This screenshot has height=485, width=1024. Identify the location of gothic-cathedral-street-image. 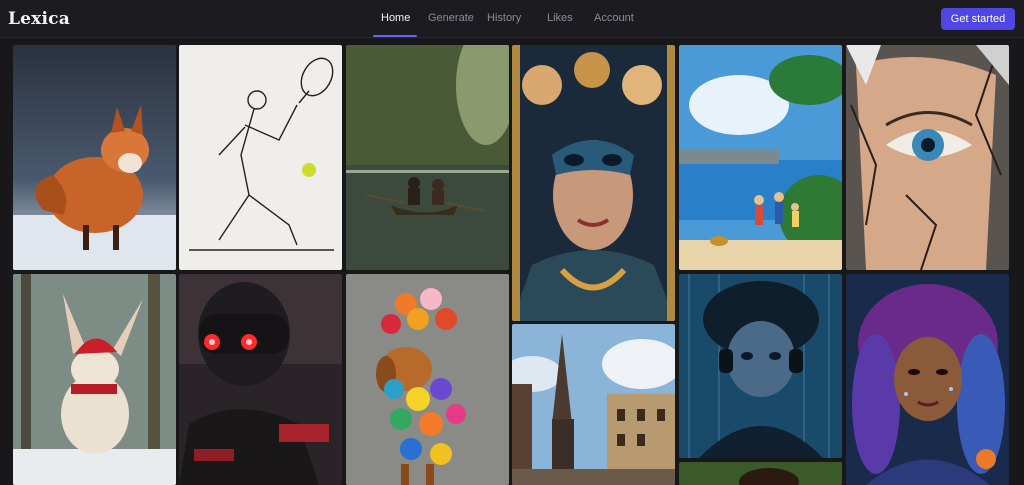
(593, 404).